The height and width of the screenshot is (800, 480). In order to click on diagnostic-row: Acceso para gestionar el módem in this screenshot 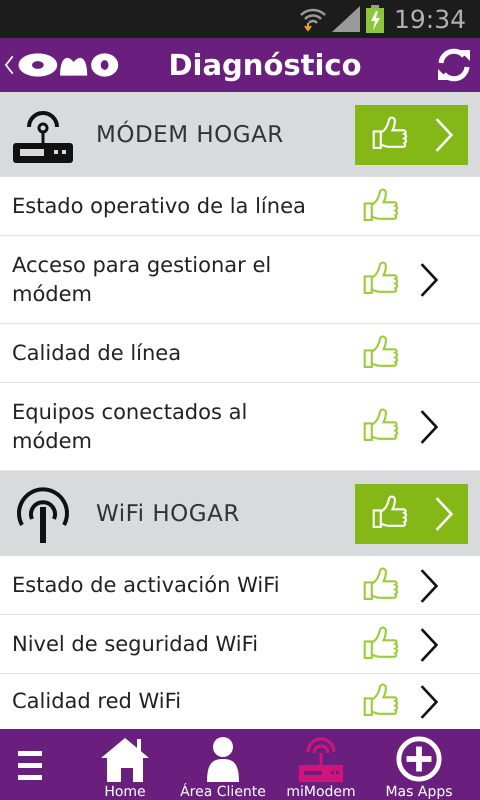, I will do `click(240, 280)`.